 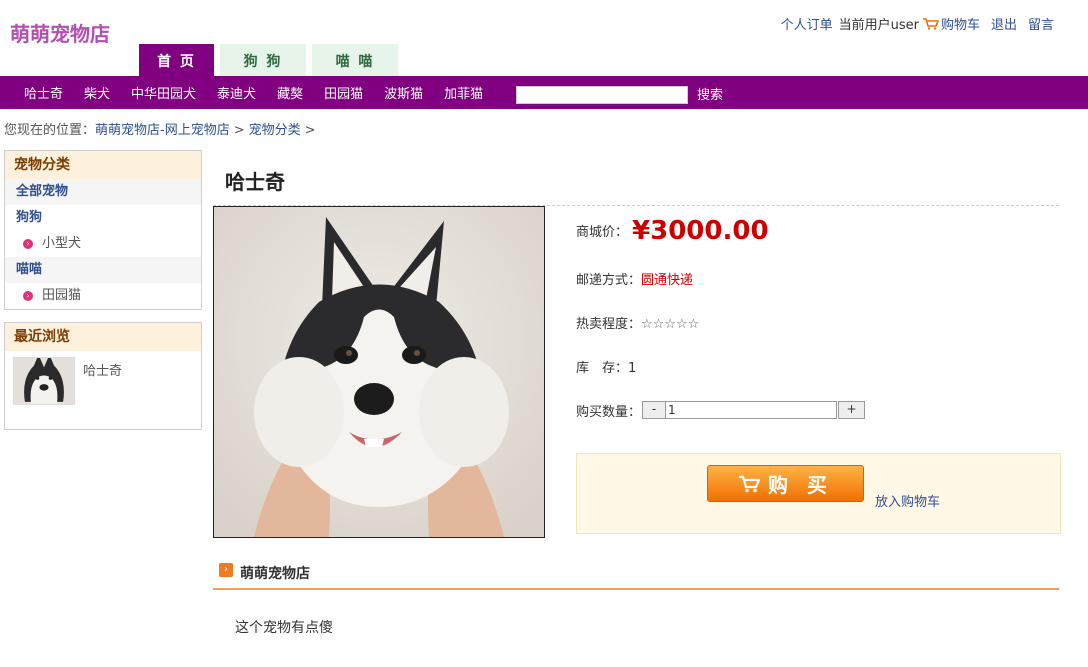 I want to click on hot-label: 热卖程度：, so click(x=609, y=324).